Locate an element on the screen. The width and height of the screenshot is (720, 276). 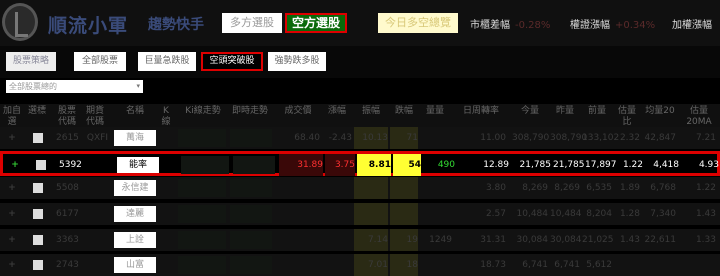
cell-amt: 1249 is located at coordinates (440, 240).